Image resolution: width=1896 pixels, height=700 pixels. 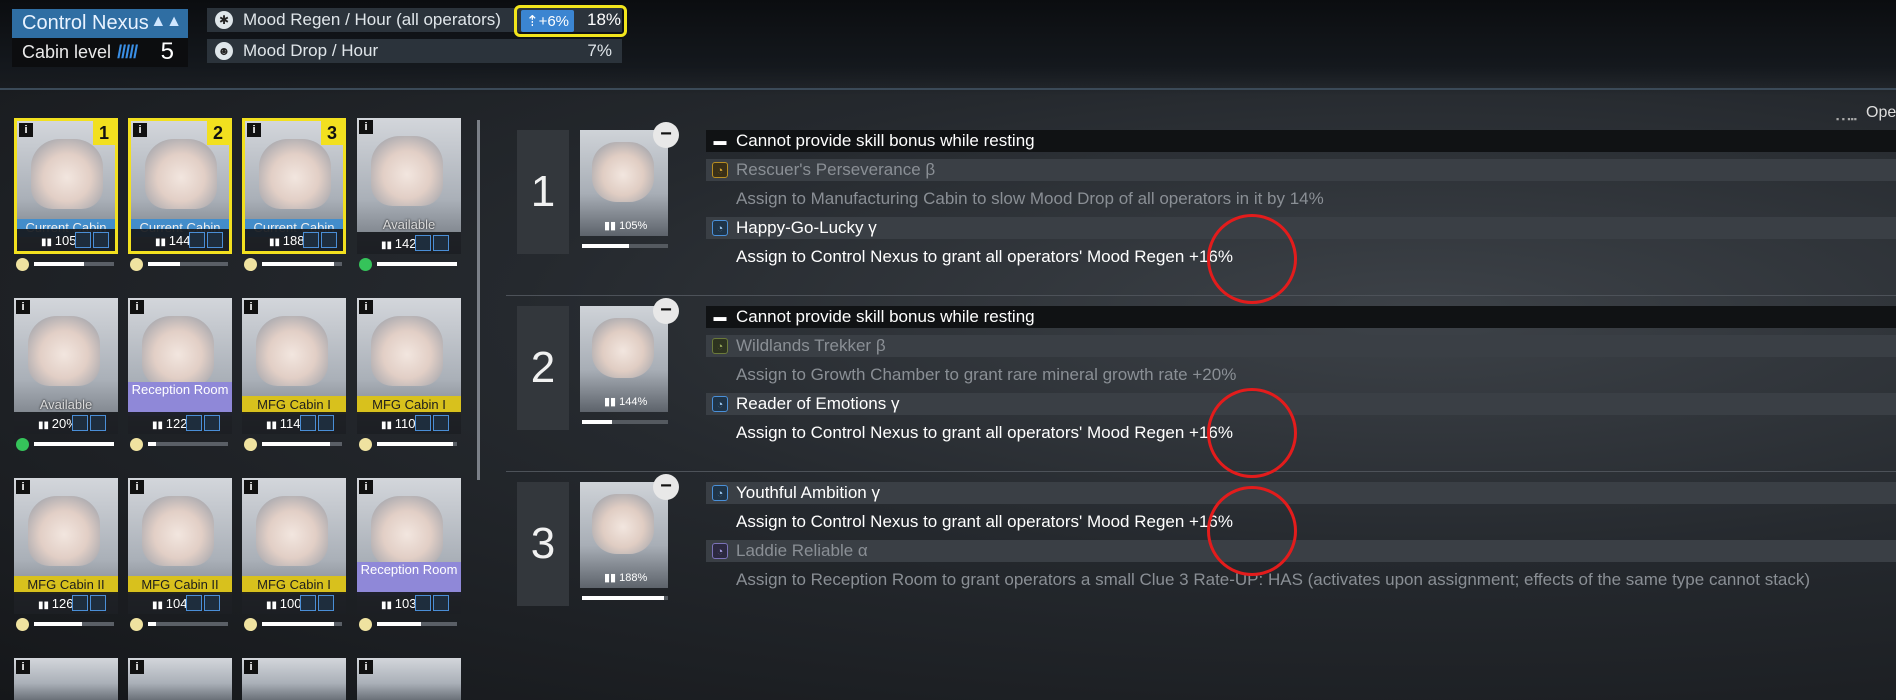 I want to click on slot-operator-portrait: ▮▮ 105%, so click(x=624, y=183).